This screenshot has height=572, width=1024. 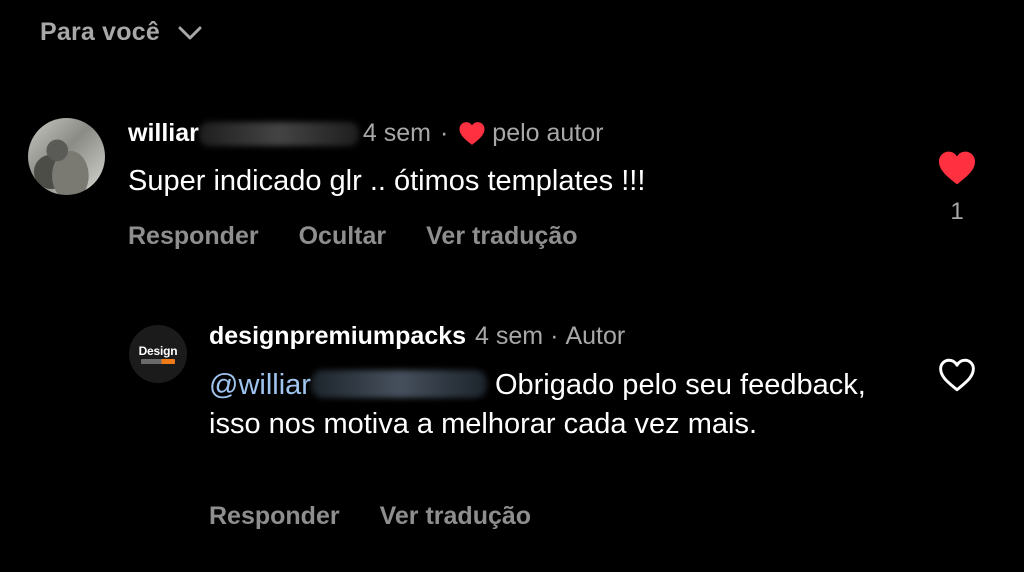 What do you see at coordinates (66, 156) in the screenshot?
I see `commenter-avatar` at bounding box center [66, 156].